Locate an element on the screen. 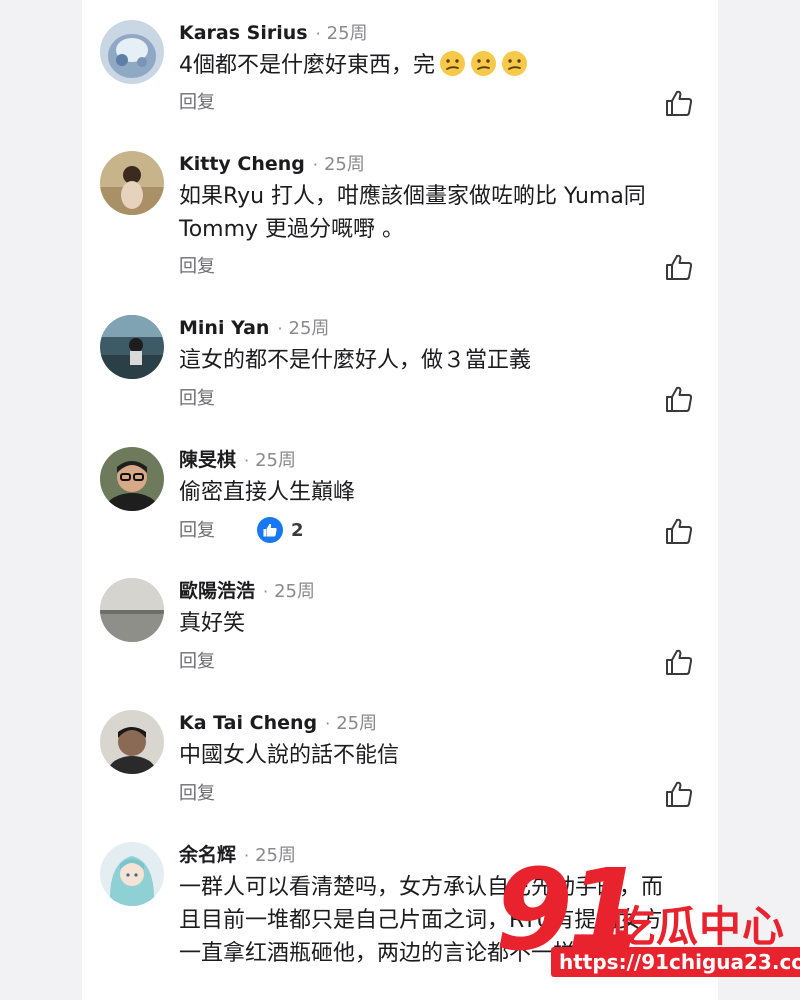 Image resolution: width=800 pixels, height=1000 pixels. comment-text: 如果Ryu 打人，咁應該個畫家做咗啲比 Yuma同 Tommy 更過分嘅嘢 。 is located at coordinates (412, 213).